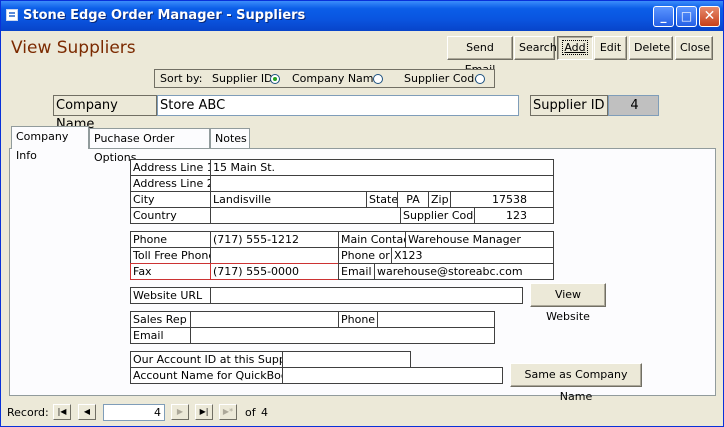  I want to click on sales-phone-label: Phone, so click(358, 319).